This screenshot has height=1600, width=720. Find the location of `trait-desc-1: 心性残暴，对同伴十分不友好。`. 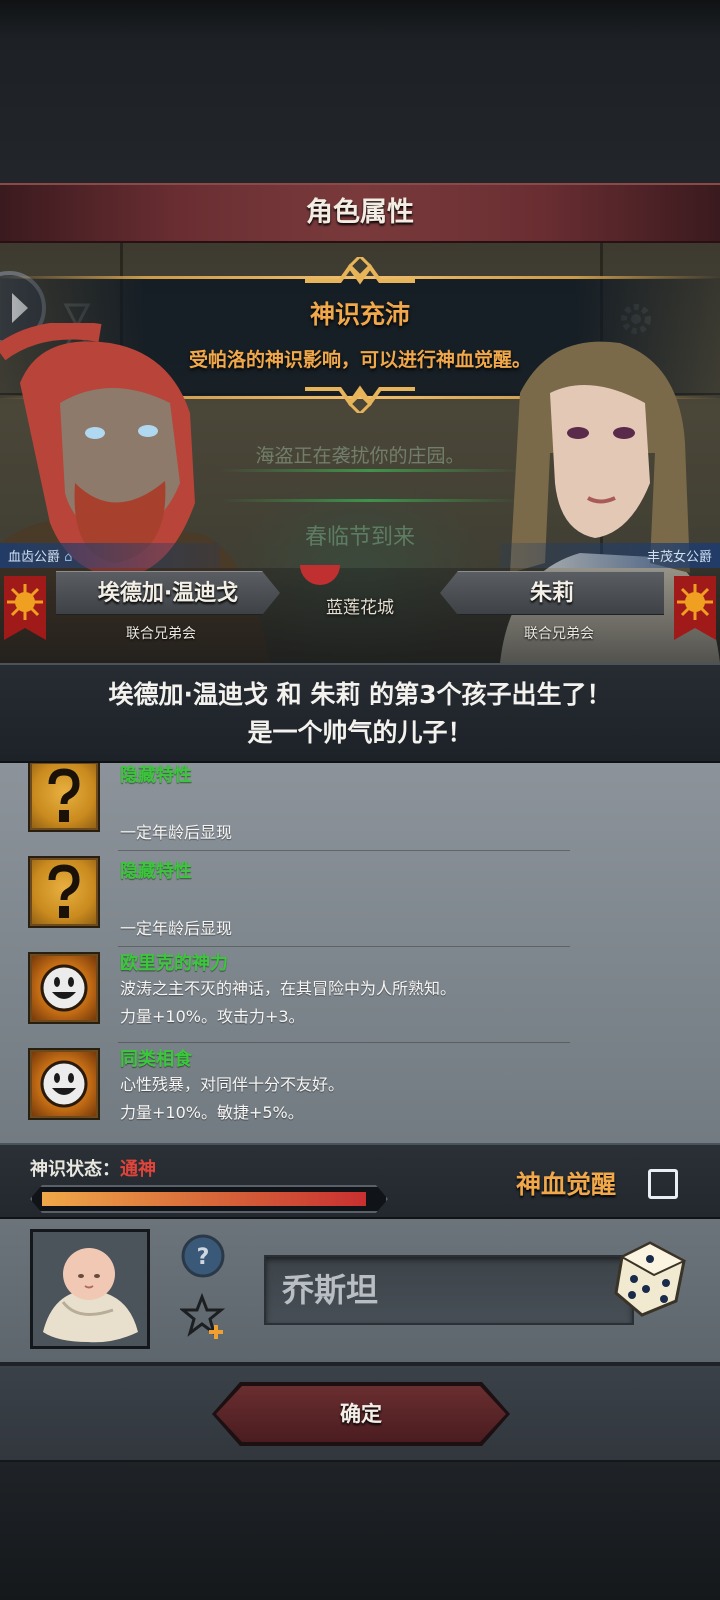

trait-desc-1: 心性残暴，对同伴十分不友好。 is located at coordinates (232, 1084).